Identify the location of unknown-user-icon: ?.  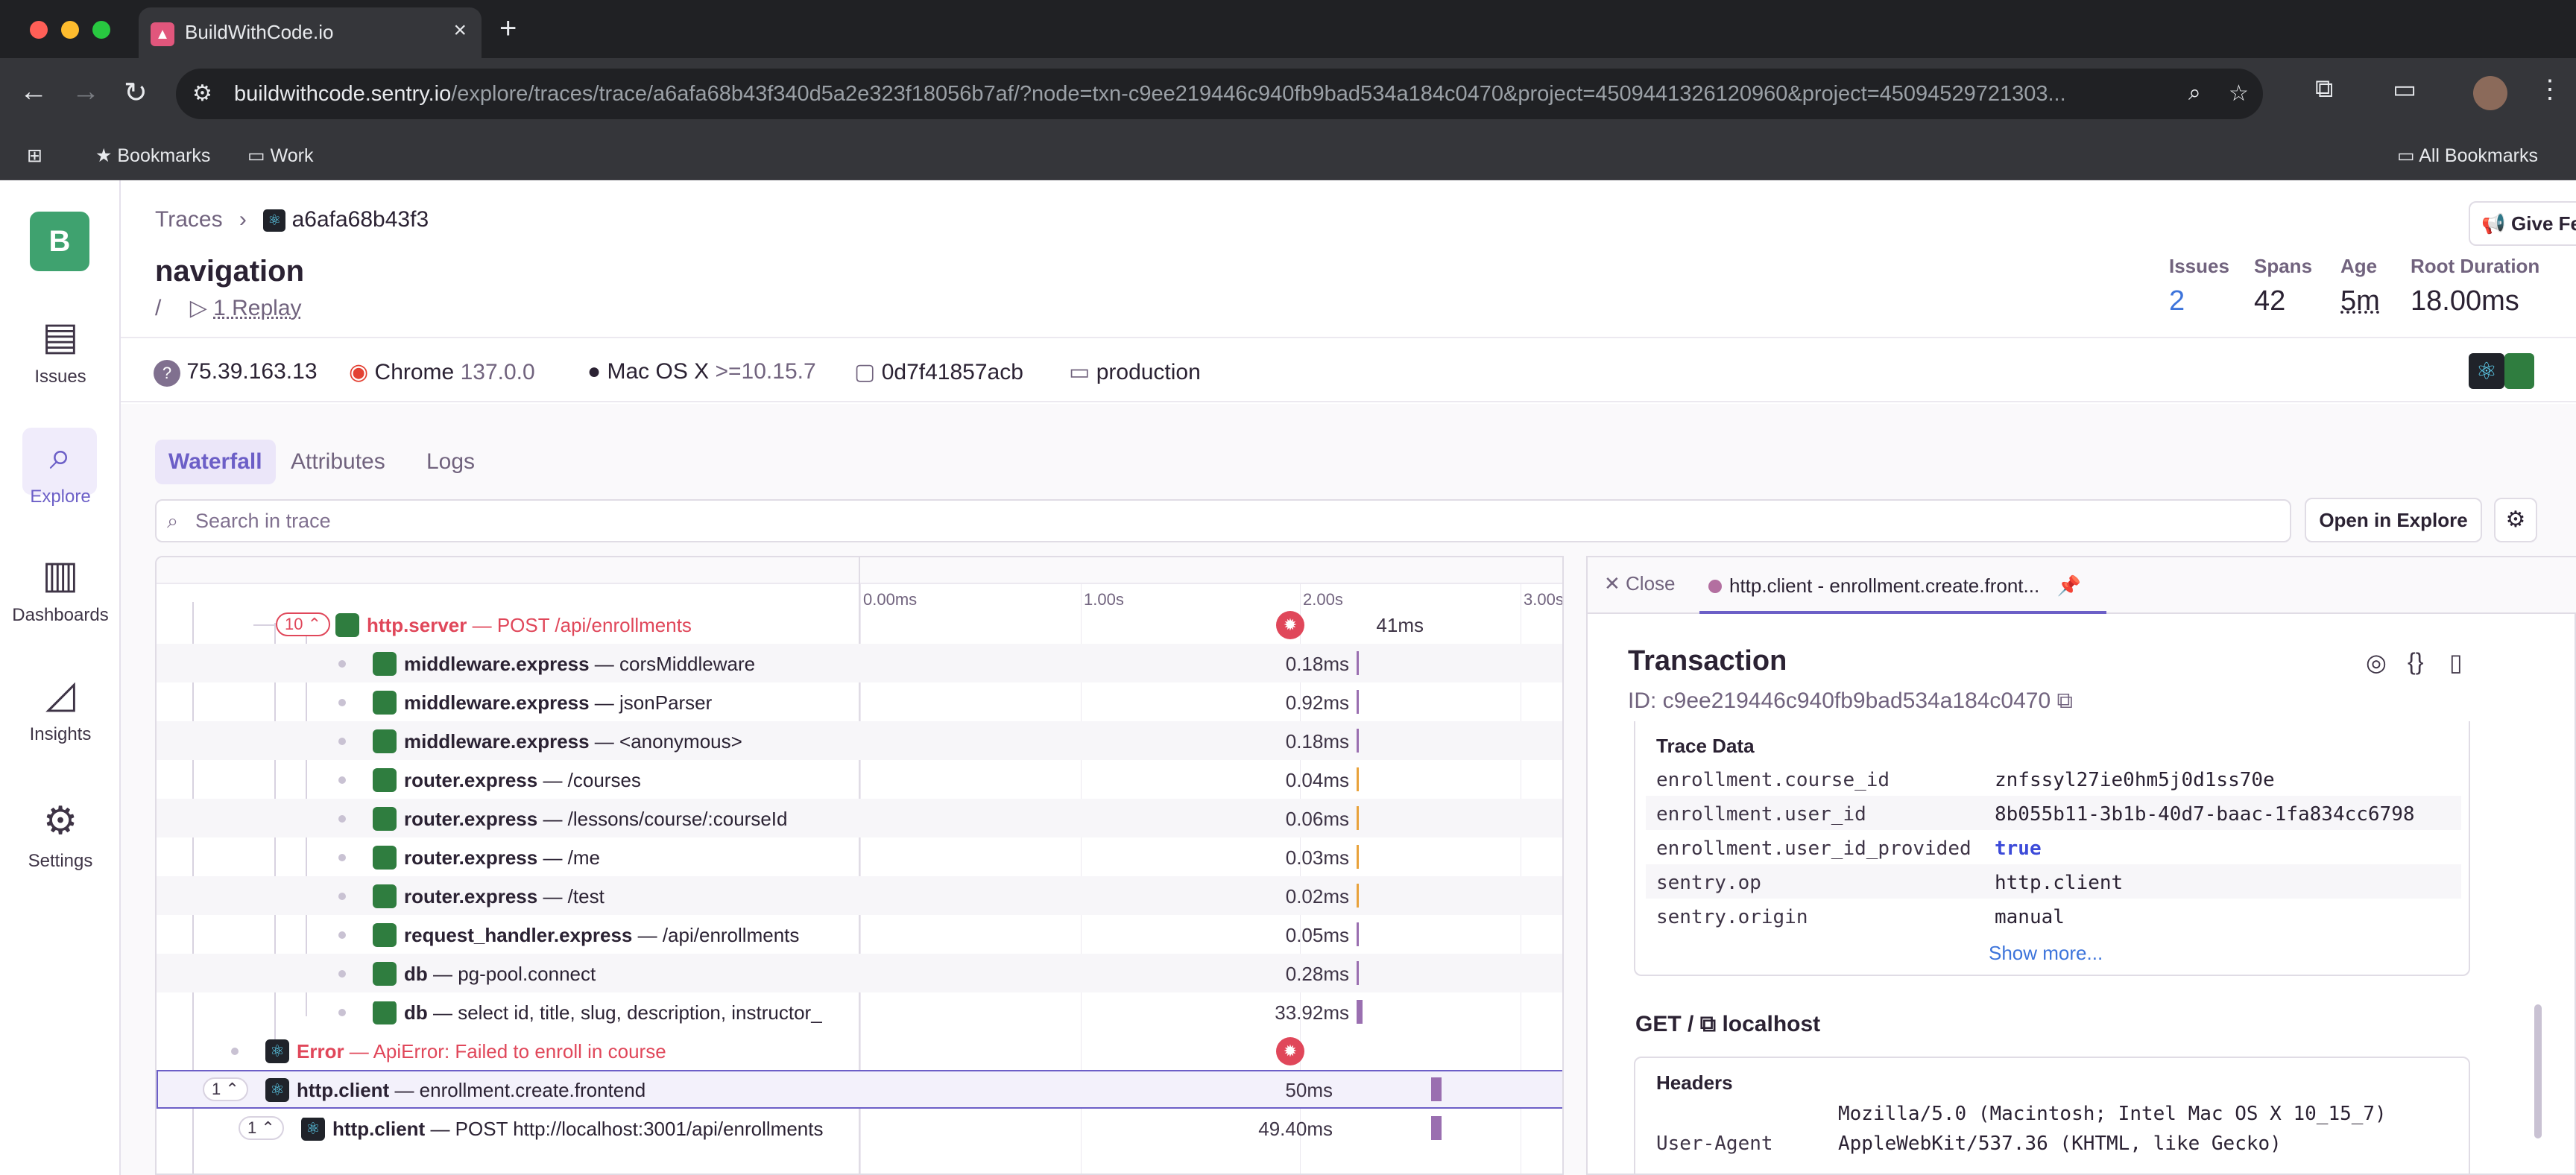
(167, 373).